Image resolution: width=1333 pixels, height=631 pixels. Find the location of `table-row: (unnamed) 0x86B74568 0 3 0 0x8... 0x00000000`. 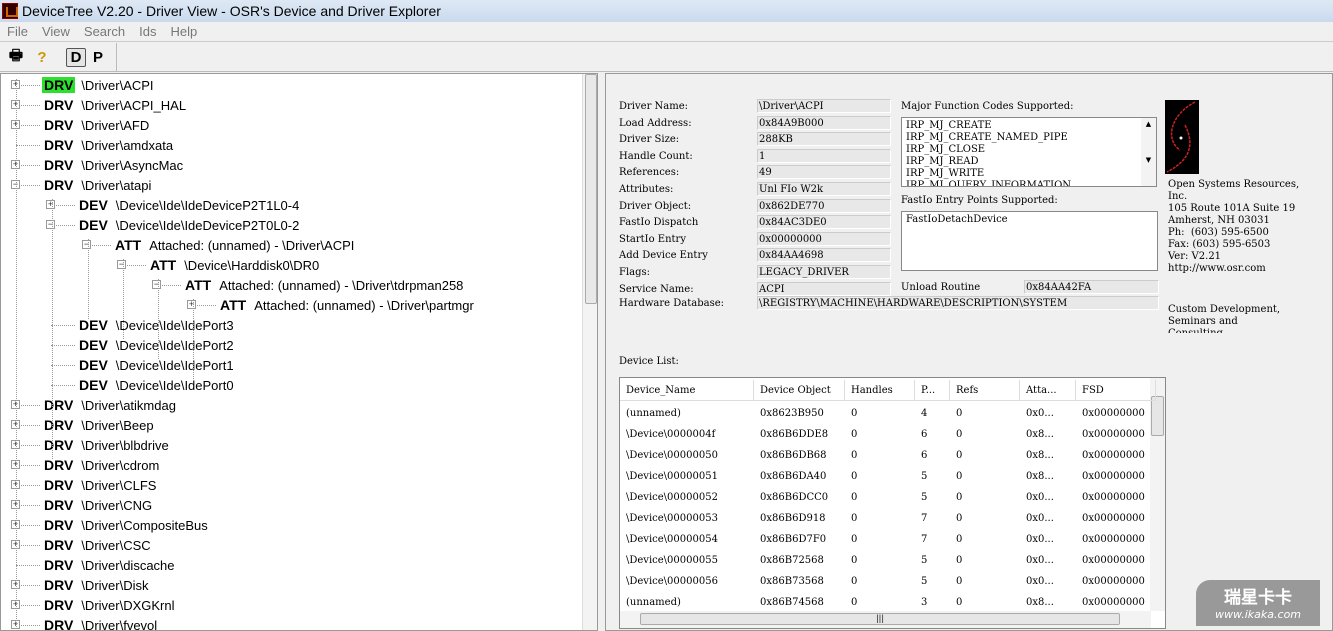

table-row: (unnamed) 0x86B74568 0 3 0 0x8... 0x00000000 is located at coordinates (888, 602).